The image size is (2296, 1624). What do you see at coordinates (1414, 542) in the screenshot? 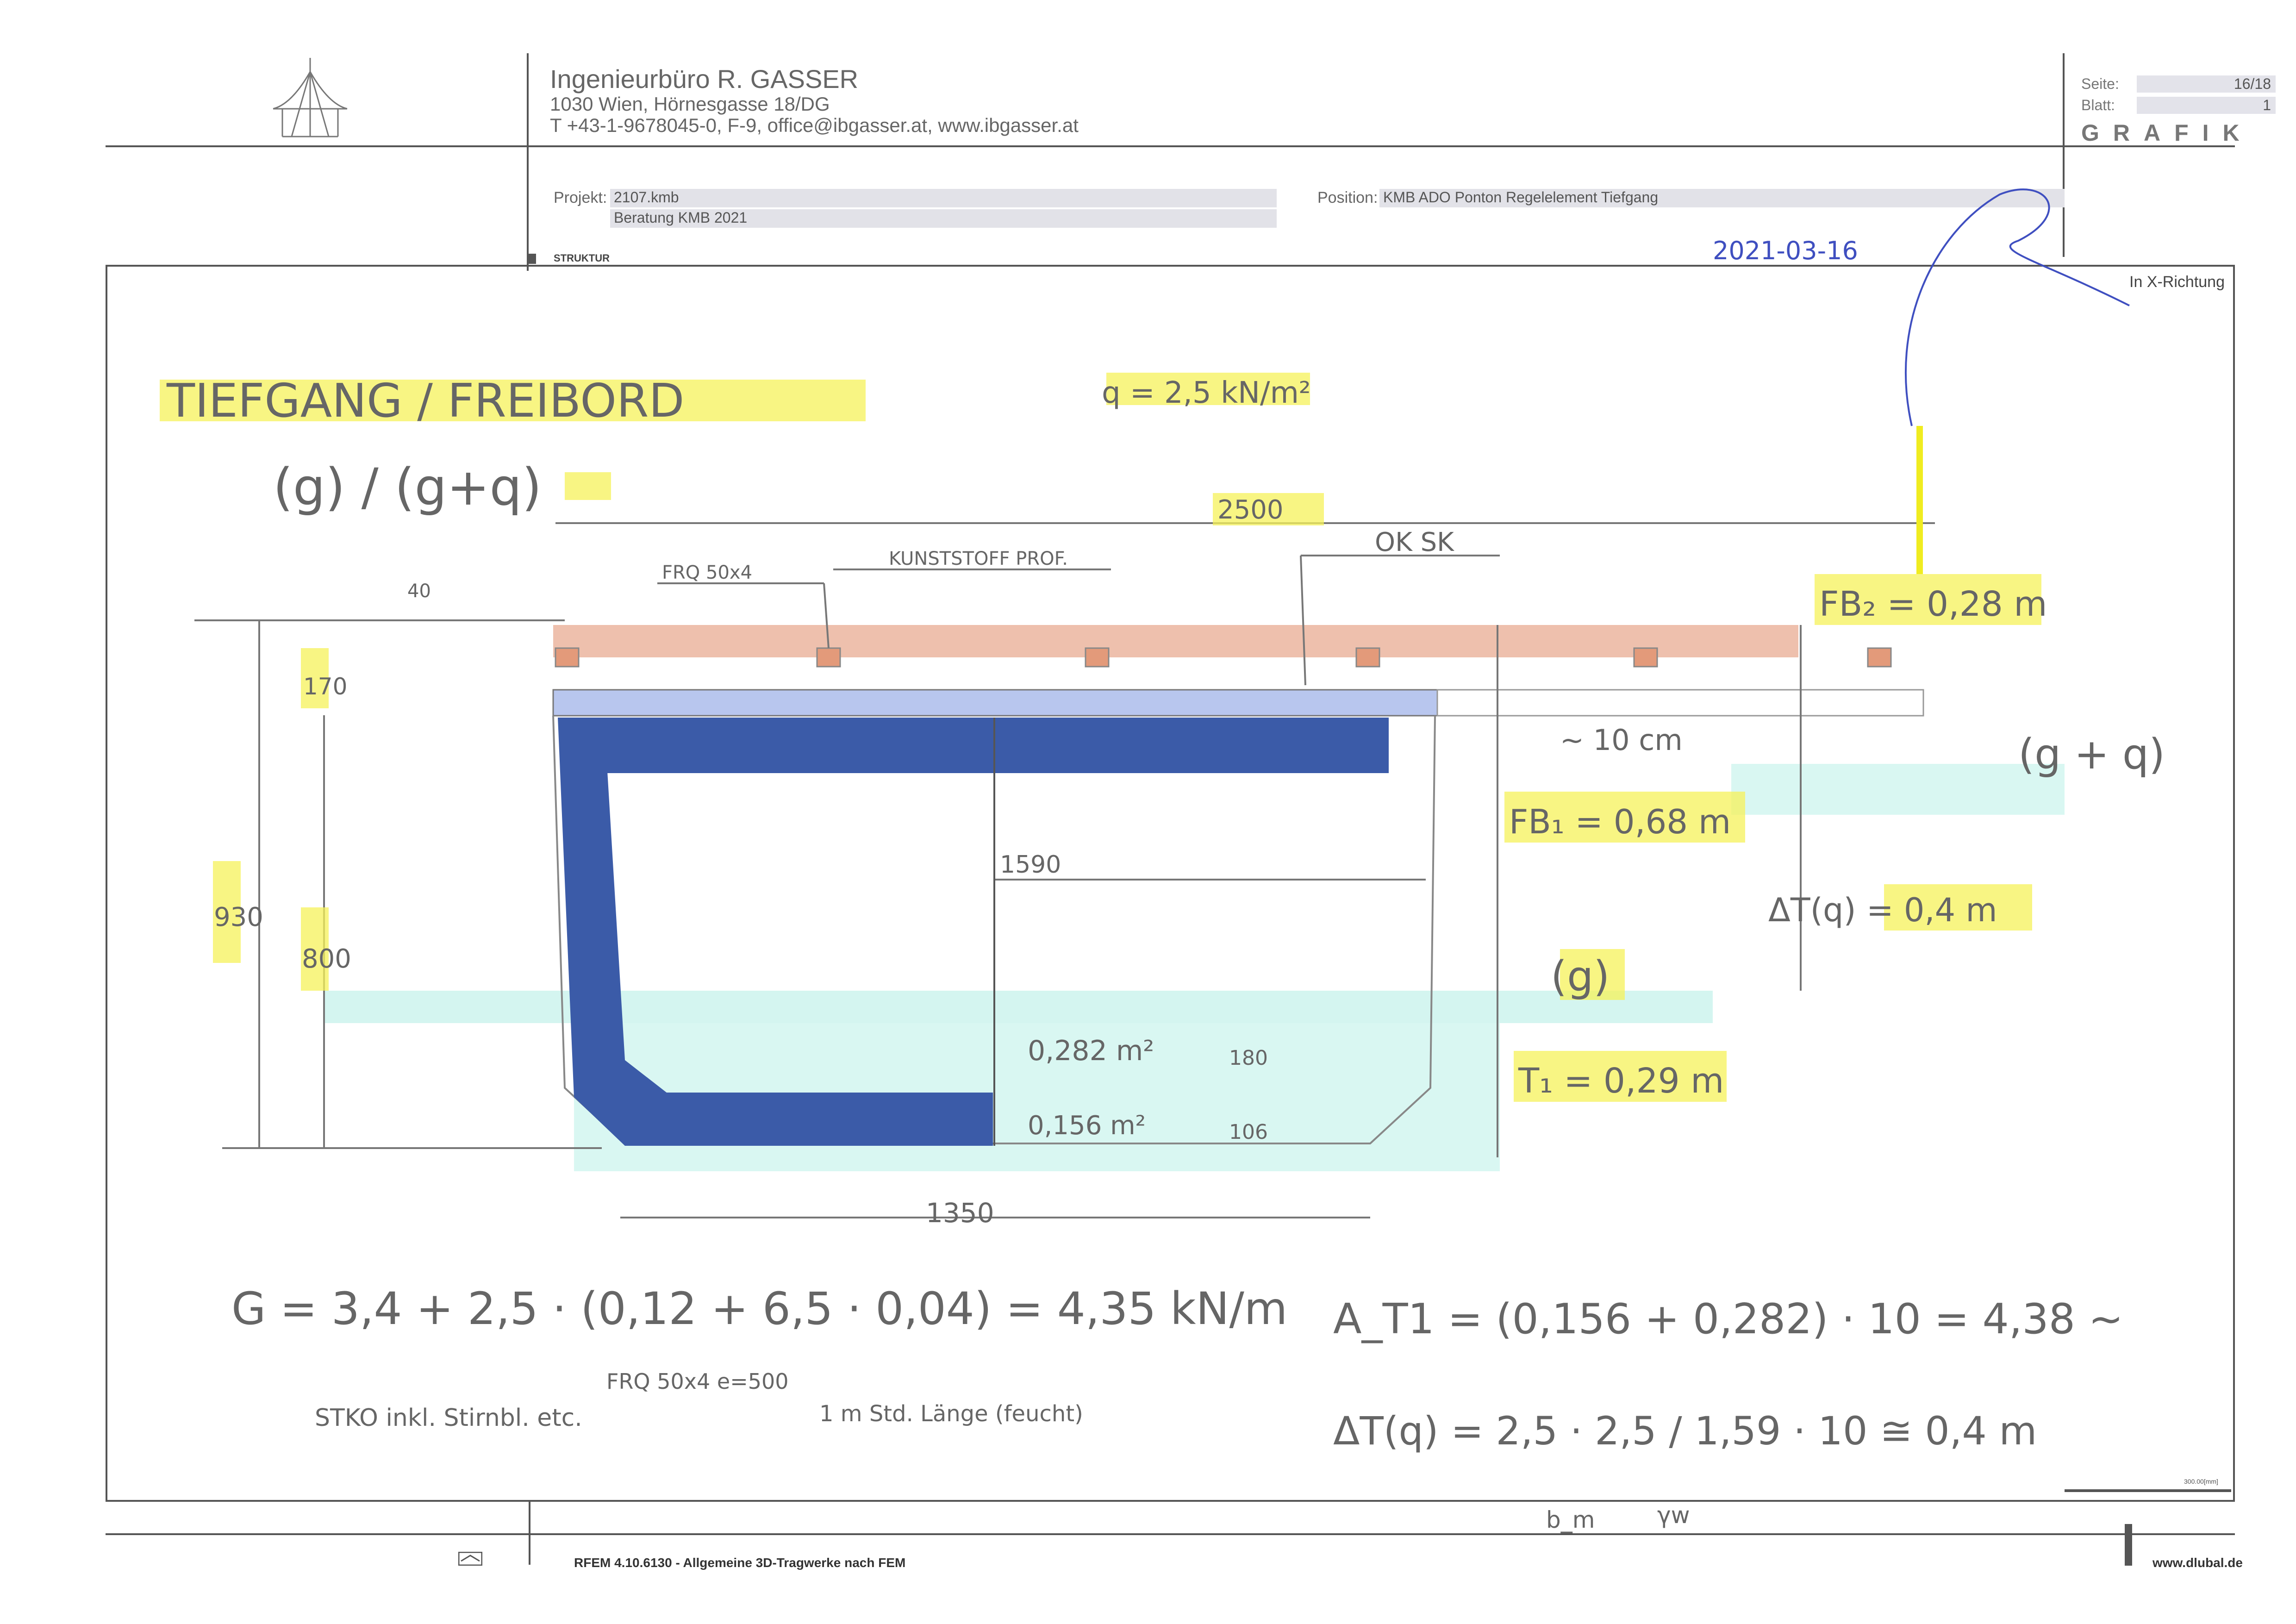
I see `ok-label: OK SK` at bounding box center [1414, 542].